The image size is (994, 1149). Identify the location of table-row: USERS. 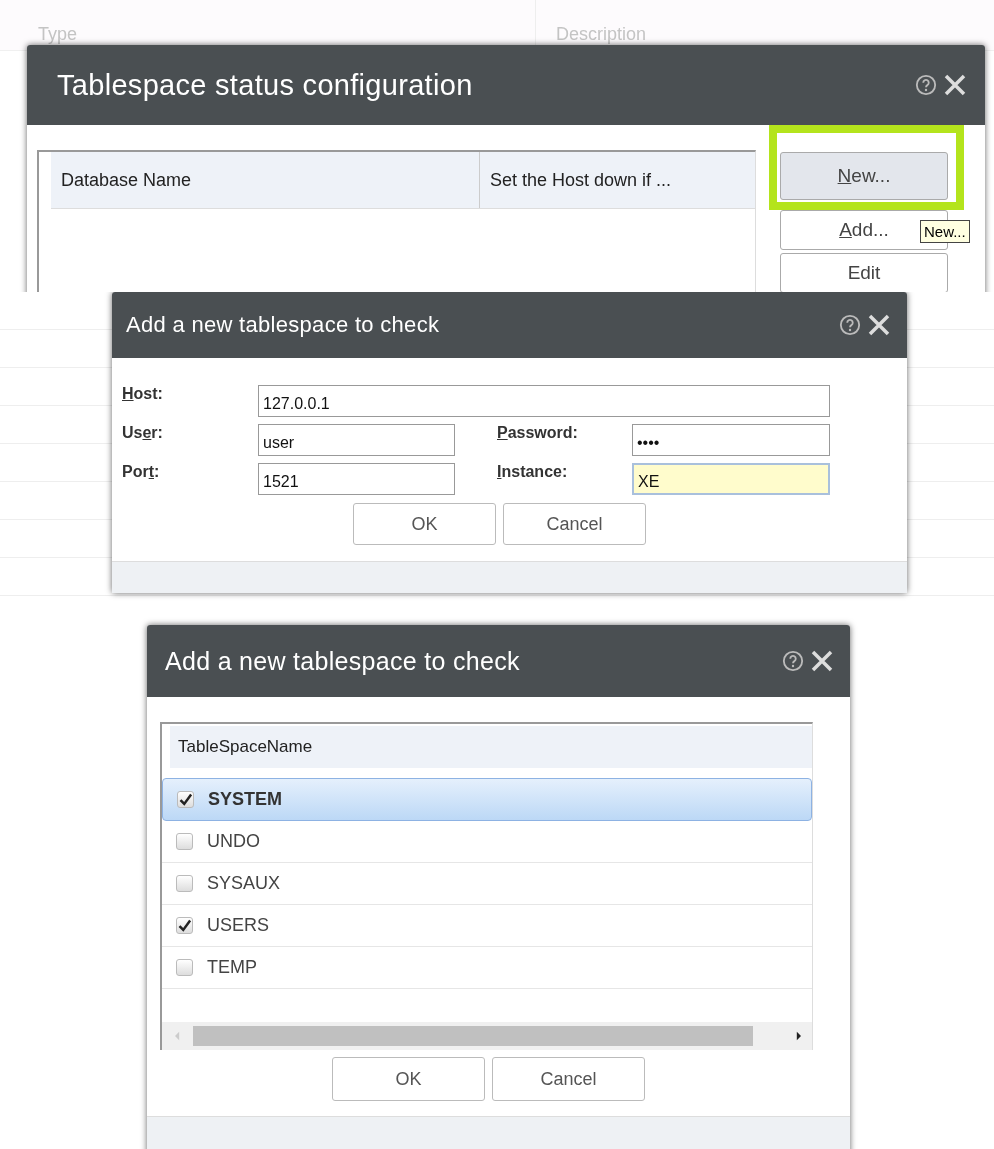
(487, 926).